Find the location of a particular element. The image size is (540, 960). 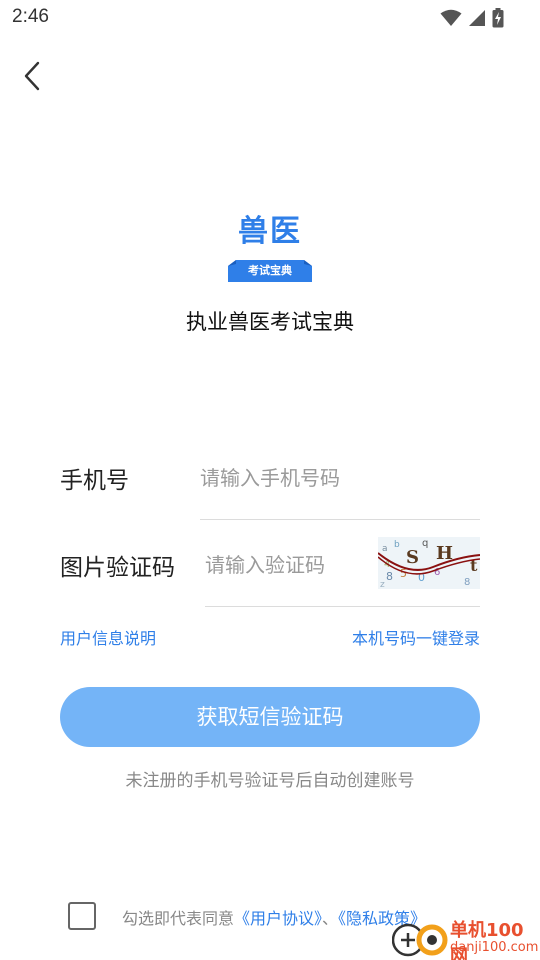

app-name: 执业兽医考试宝典 is located at coordinates (270, 322).